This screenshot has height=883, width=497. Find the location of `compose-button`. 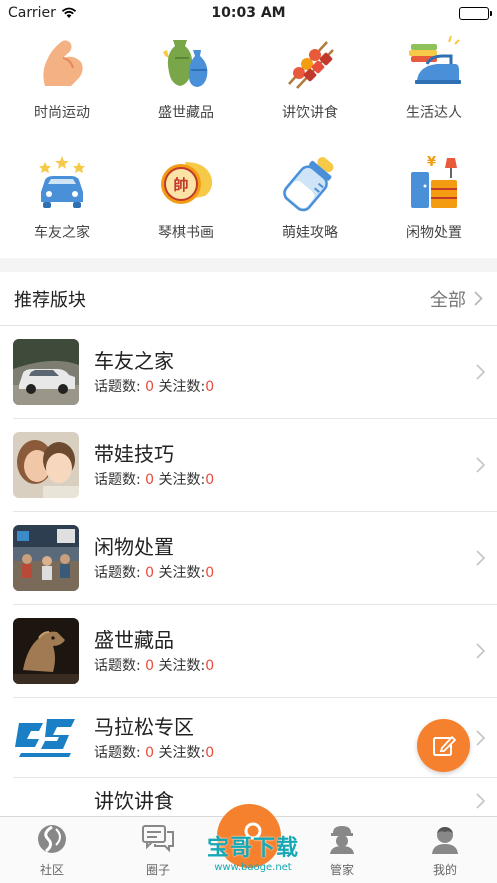

compose-button is located at coordinates (443, 745).